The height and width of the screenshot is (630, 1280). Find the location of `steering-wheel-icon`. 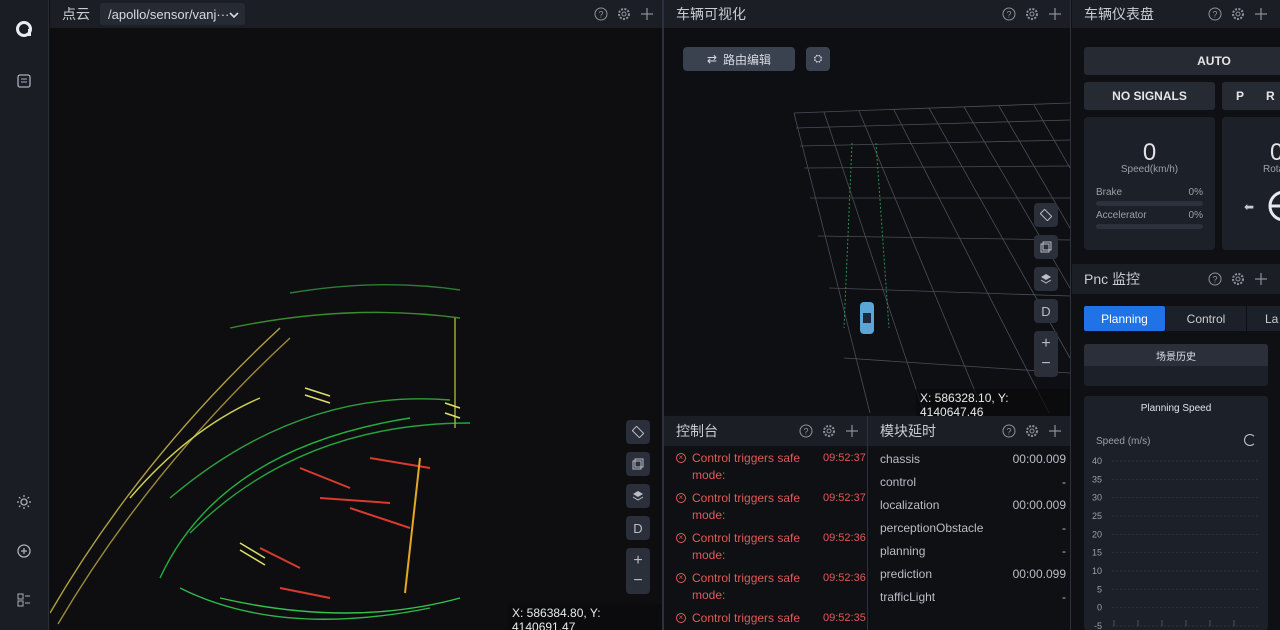

steering-wheel-icon is located at coordinates (1274, 206).